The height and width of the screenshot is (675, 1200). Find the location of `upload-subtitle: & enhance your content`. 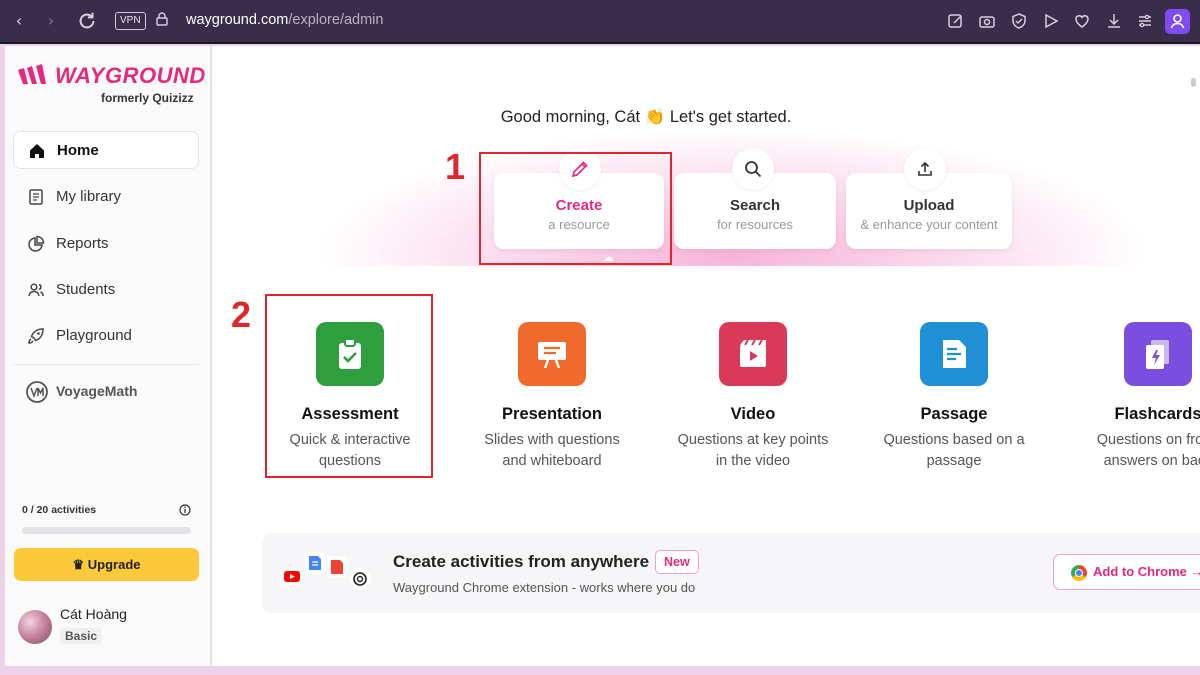

upload-subtitle: & enhance your content is located at coordinates (929, 224).